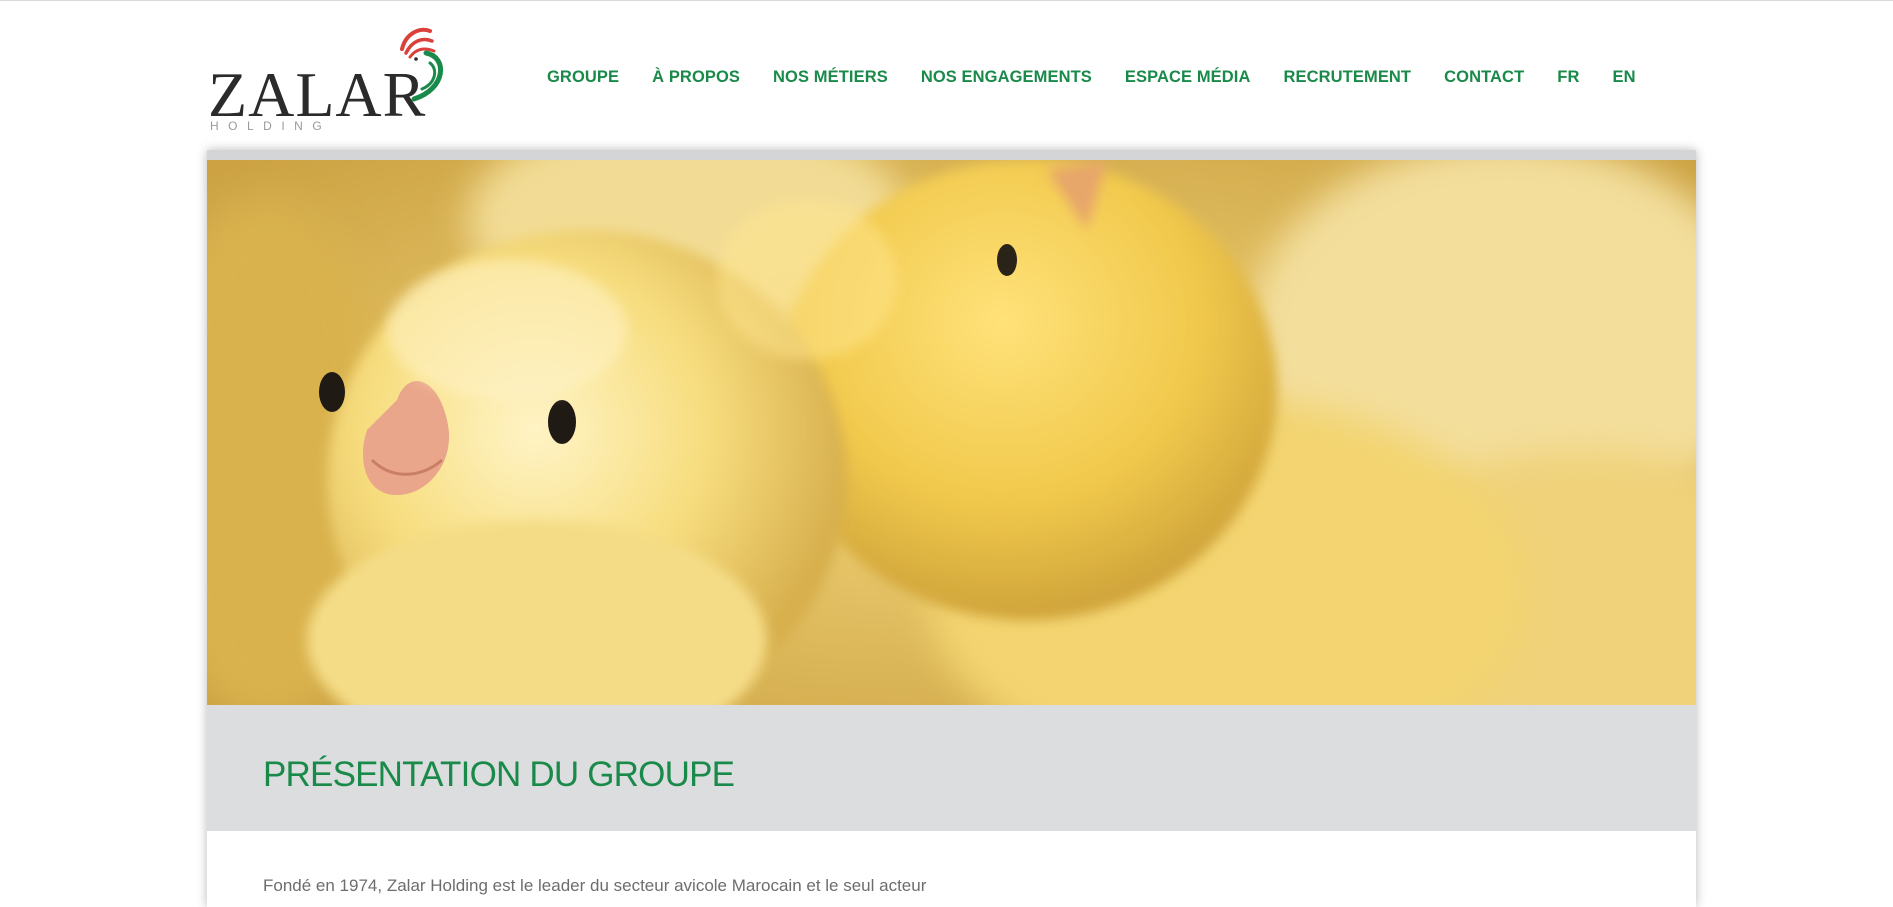  Describe the element at coordinates (271, 126) in the screenshot. I see `logo-subtitle: HOLDING` at that location.